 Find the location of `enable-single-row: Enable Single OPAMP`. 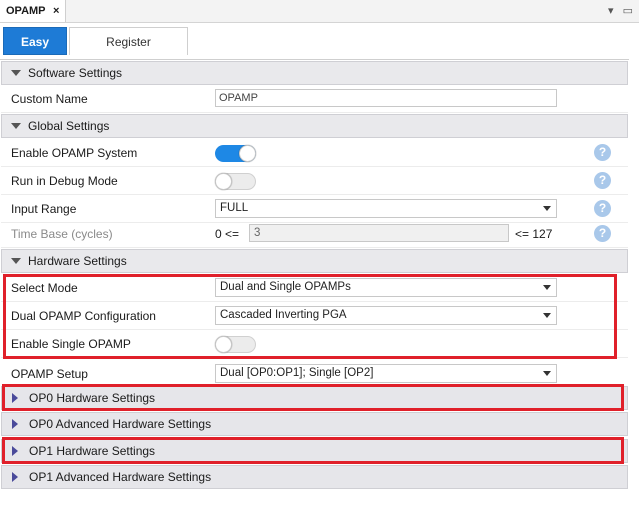

enable-single-row: Enable Single OPAMP is located at coordinates (314, 344).